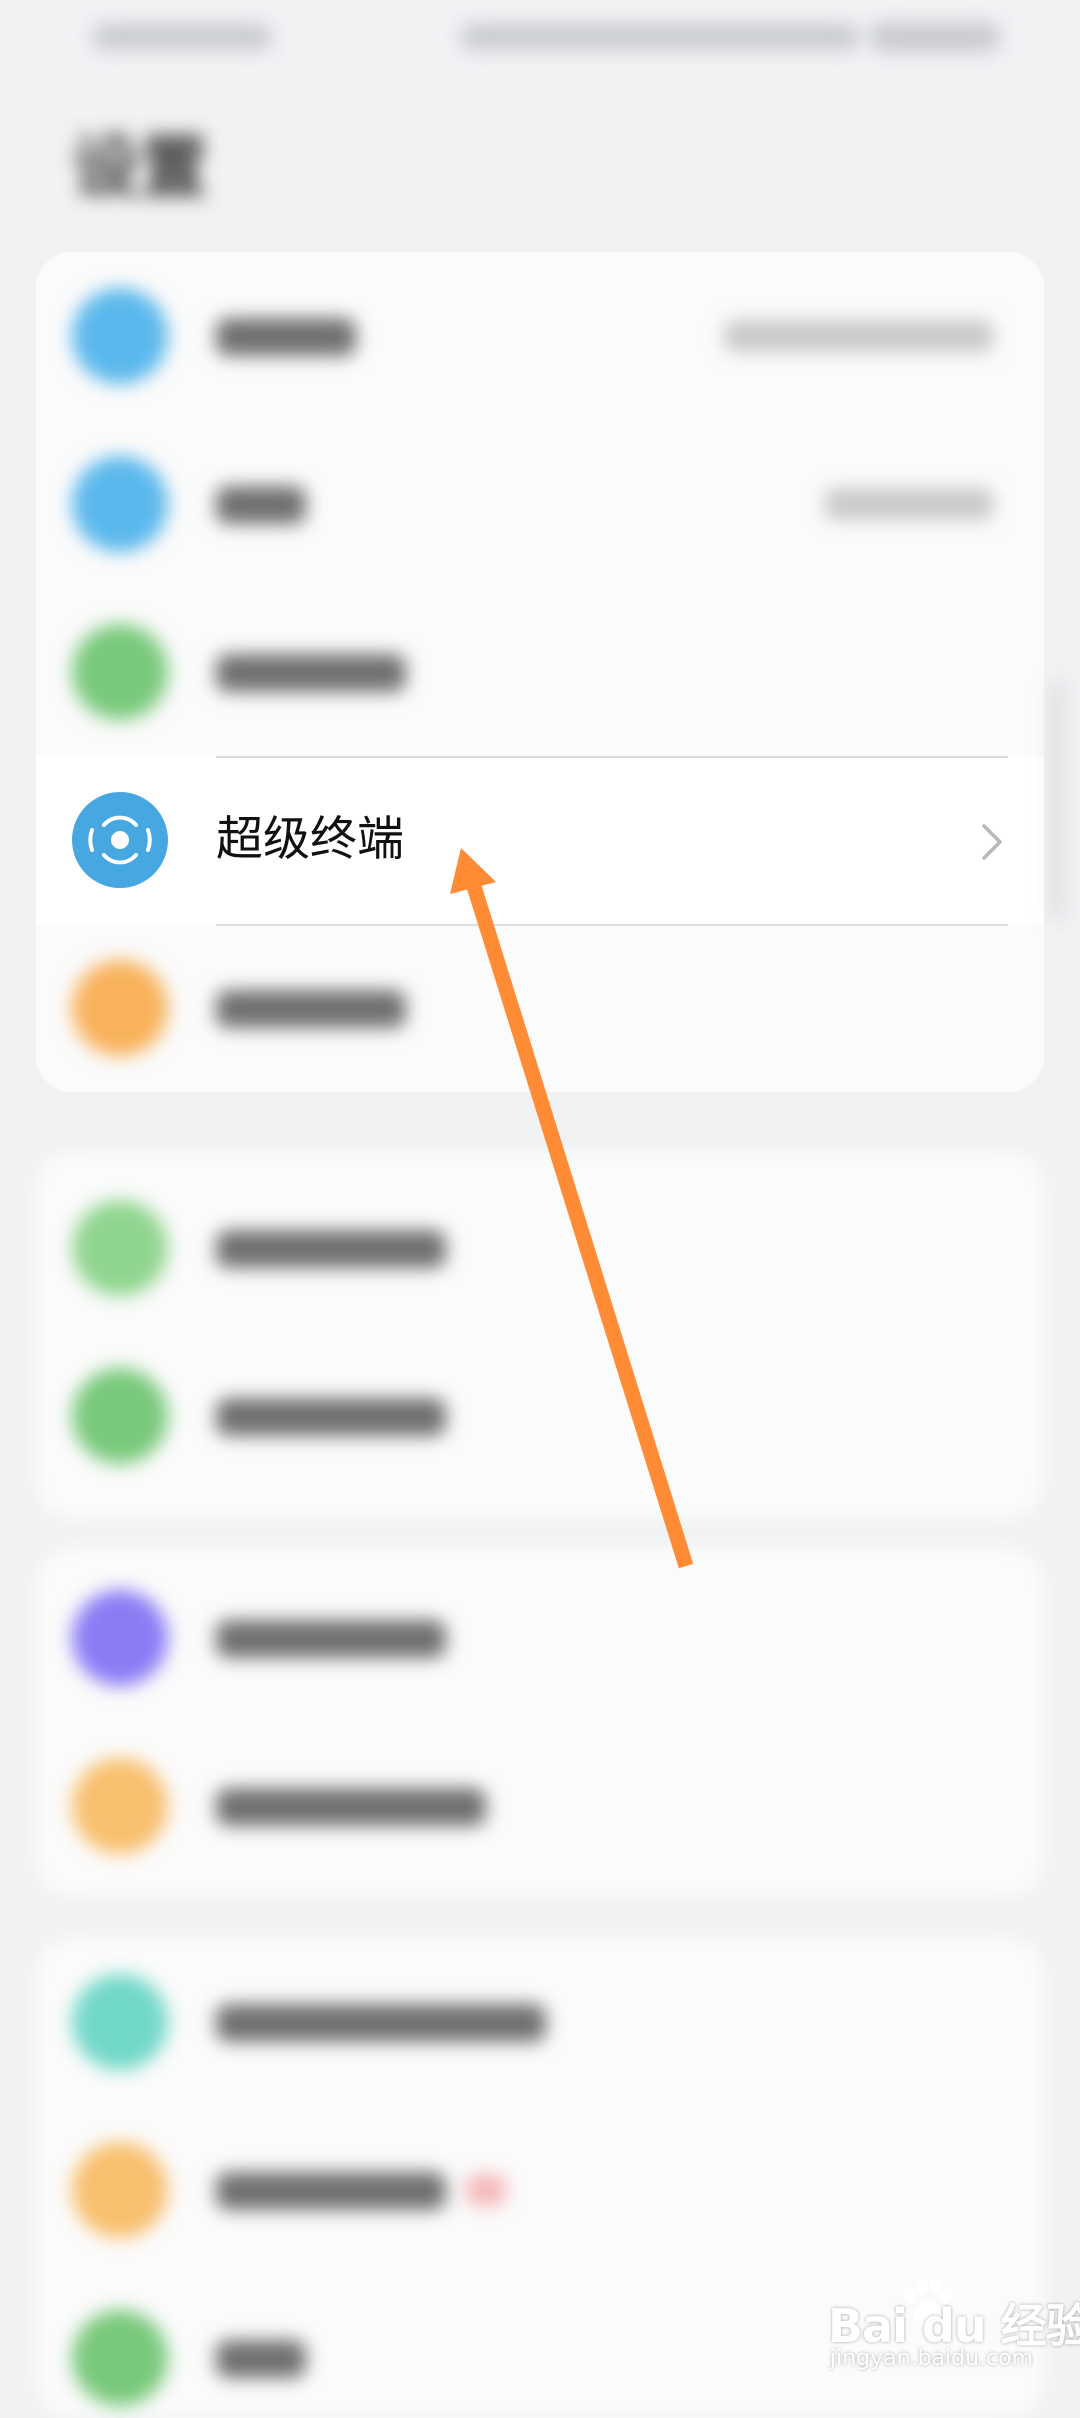  I want to click on mobile-network-icon, so click(120, 672).